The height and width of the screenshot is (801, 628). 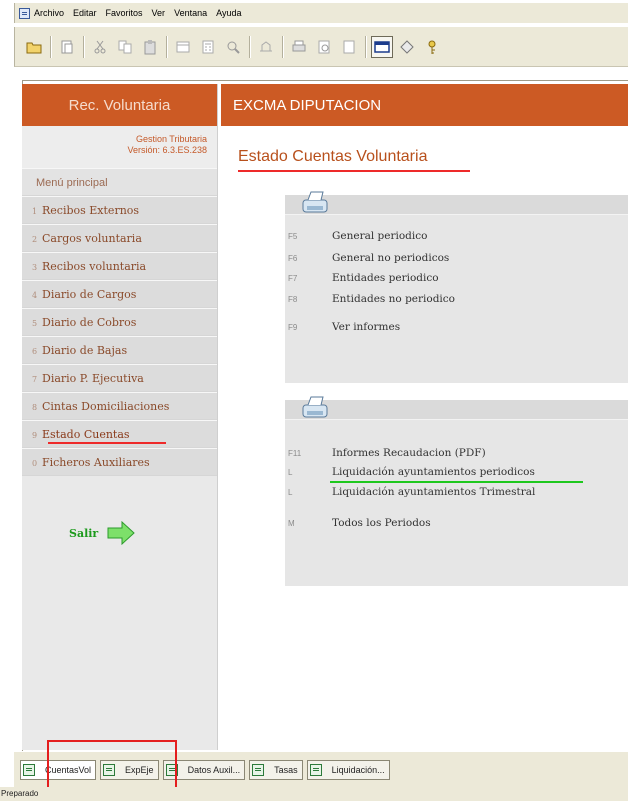 I want to click on option-row: L Liquidación ayuntamientos periodicos, so click(x=456, y=472).